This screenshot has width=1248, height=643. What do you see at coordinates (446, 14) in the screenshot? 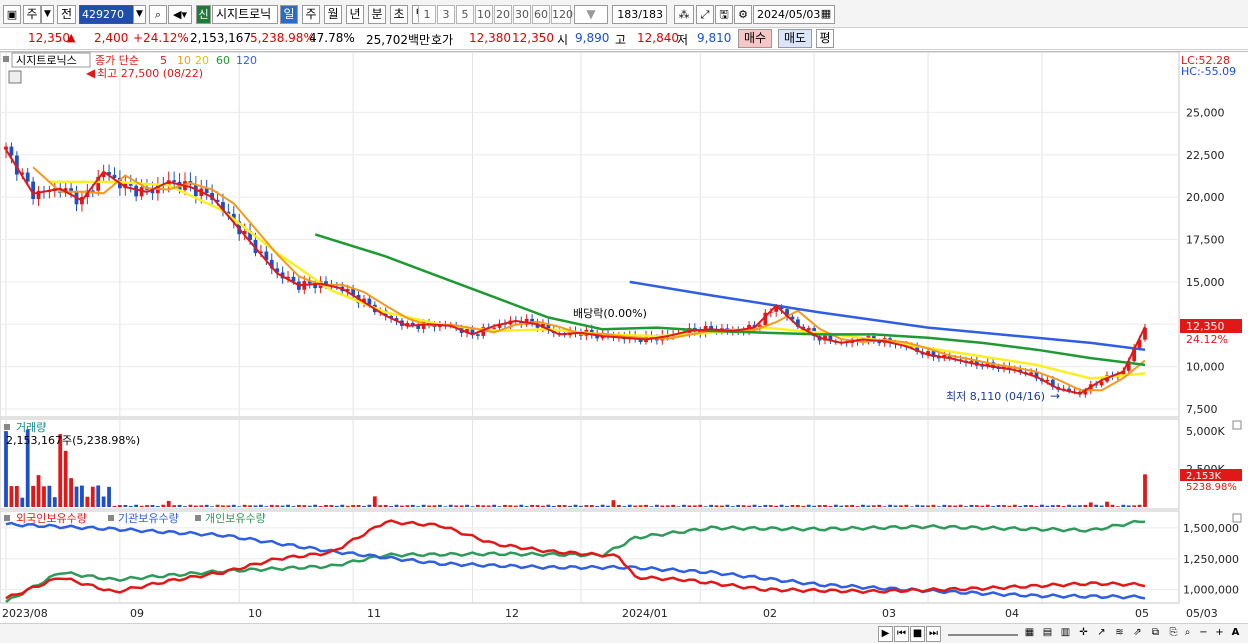
I see `minute-option: 3` at bounding box center [446, 14].